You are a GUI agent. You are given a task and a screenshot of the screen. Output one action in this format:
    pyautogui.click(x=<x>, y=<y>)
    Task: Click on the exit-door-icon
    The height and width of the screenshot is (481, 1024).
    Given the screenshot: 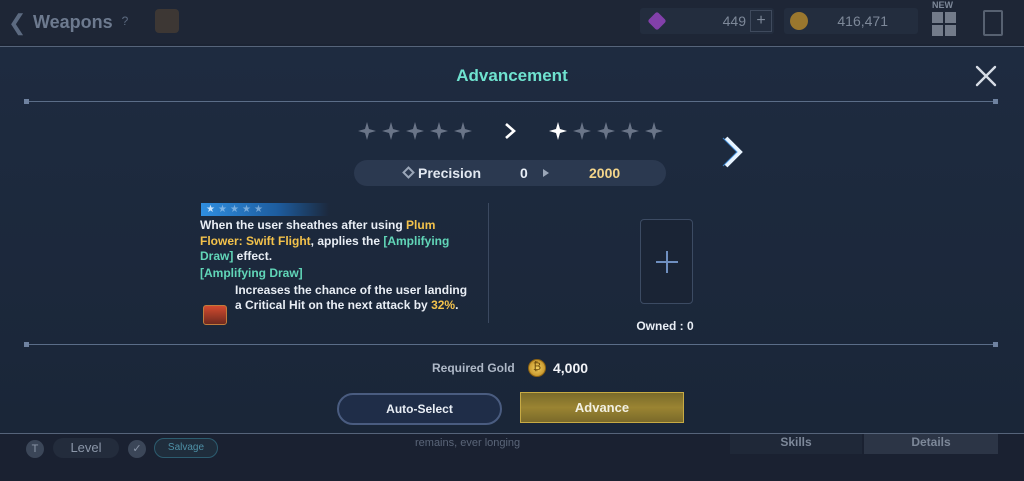 What is the action you would take?
    pyautogui.click(x=993, y=23)
    